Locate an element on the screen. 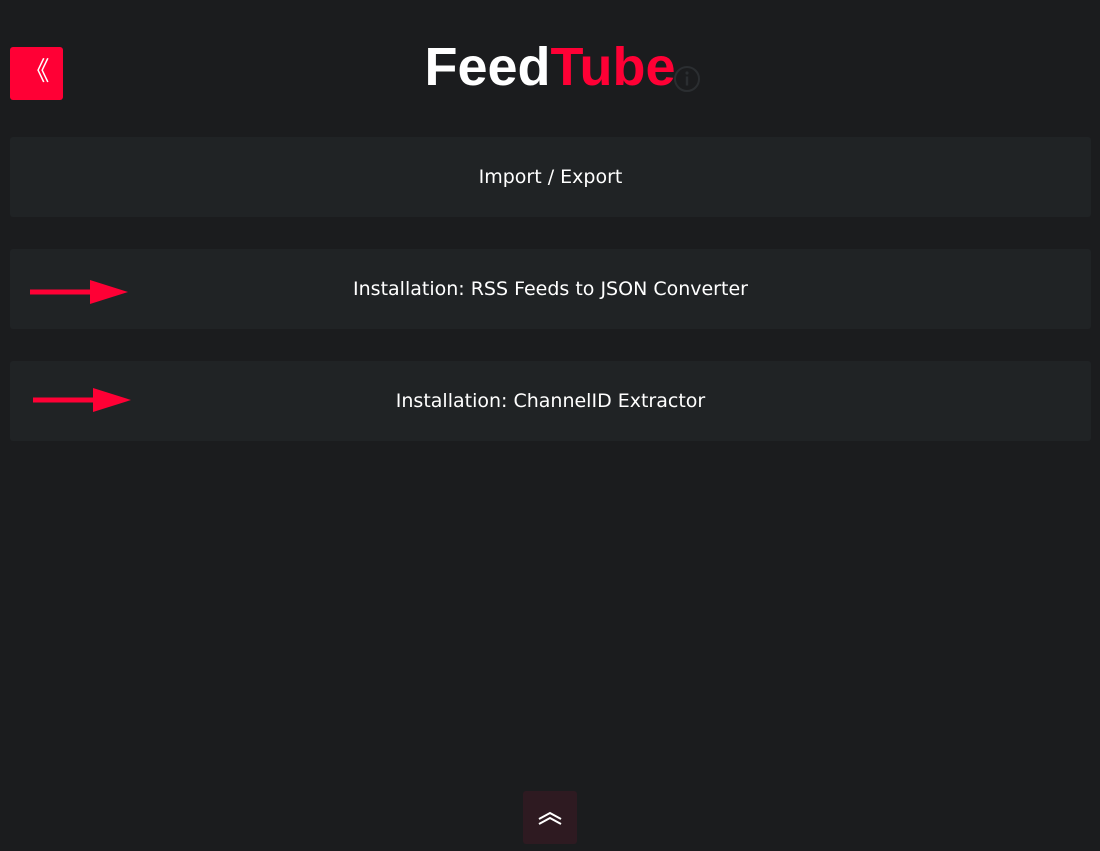  app-logo: FeedTube is located at coordinates (550, 67).